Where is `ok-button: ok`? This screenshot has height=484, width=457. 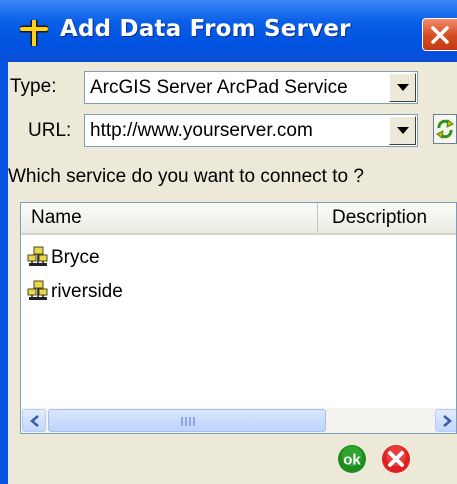
ok-button: ok is located at coordinates (352, 459).